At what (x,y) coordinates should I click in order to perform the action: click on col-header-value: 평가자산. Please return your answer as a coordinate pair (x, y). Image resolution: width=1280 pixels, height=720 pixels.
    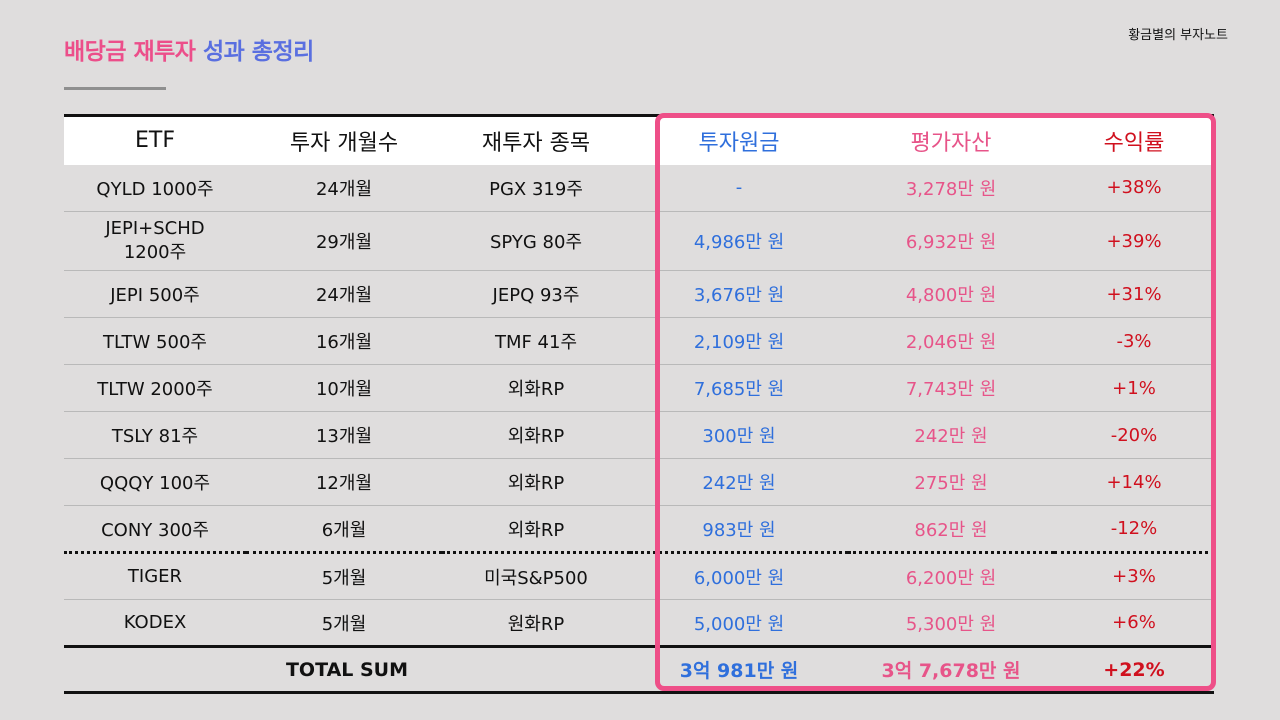
    Looking at the image, I should click on (951, 139).